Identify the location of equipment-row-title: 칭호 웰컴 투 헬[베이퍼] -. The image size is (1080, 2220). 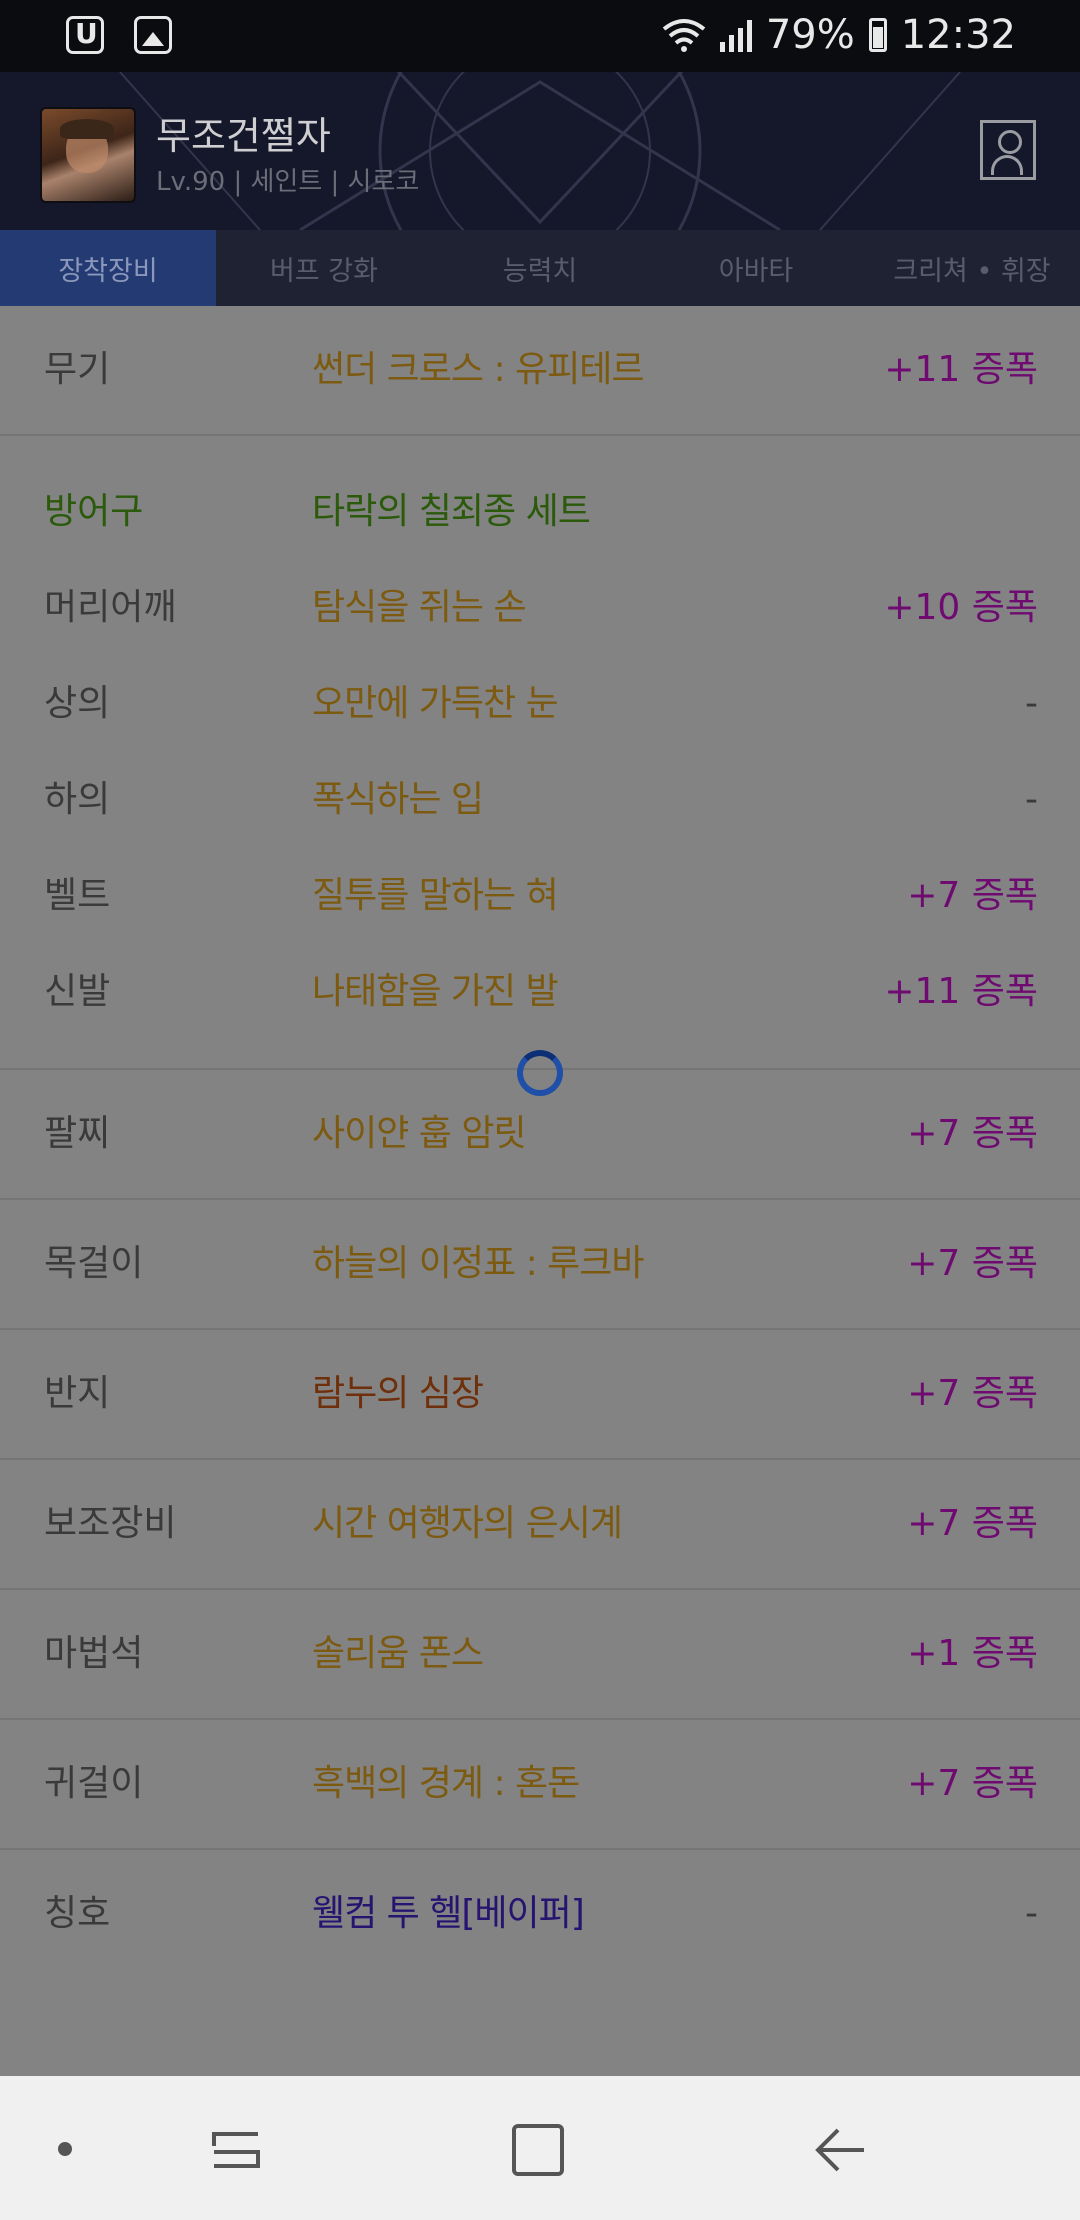
(540, 1914).